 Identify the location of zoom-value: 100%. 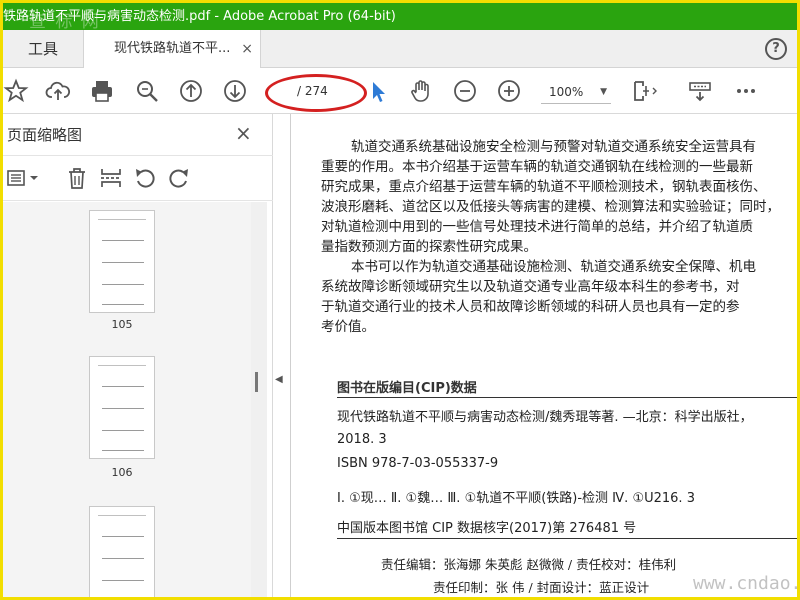
(566, 92).